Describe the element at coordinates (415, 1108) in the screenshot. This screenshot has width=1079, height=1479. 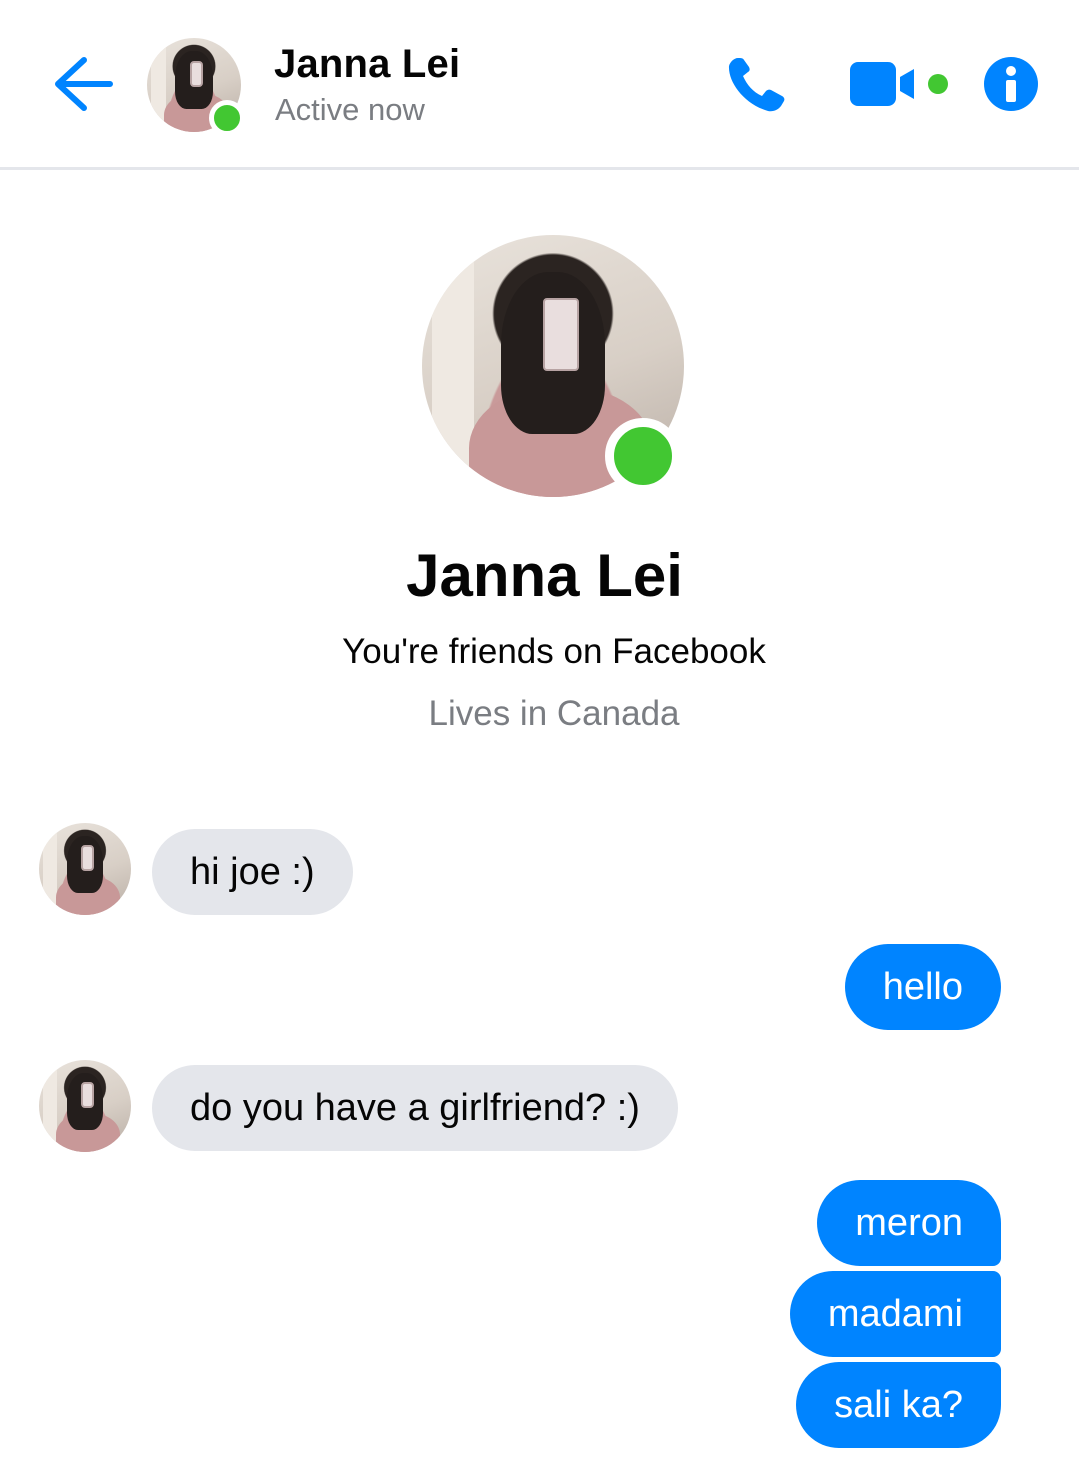
I see `incoming-message: do you have a girlfriend? :)` at that location.